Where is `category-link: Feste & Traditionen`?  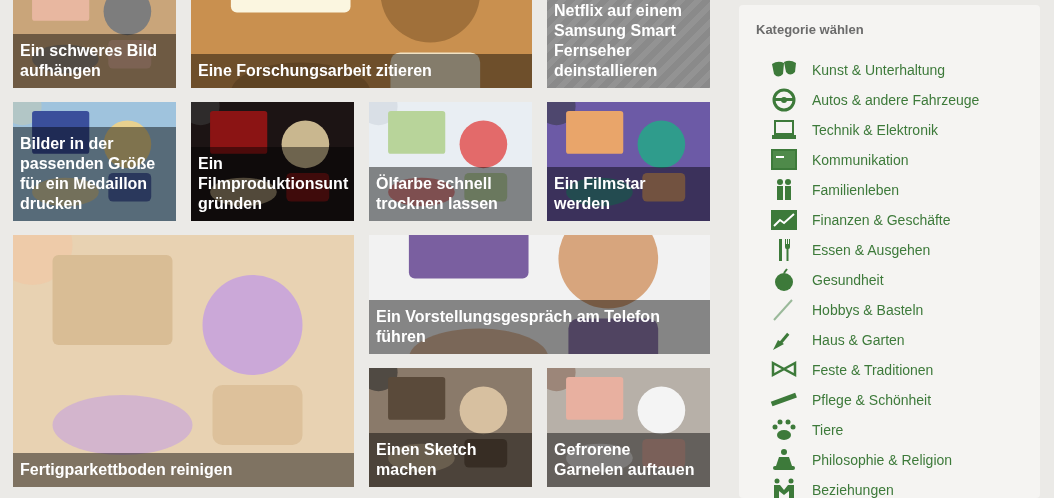
category-link: Feste & Traditionen is located at coordinates (898, 370).